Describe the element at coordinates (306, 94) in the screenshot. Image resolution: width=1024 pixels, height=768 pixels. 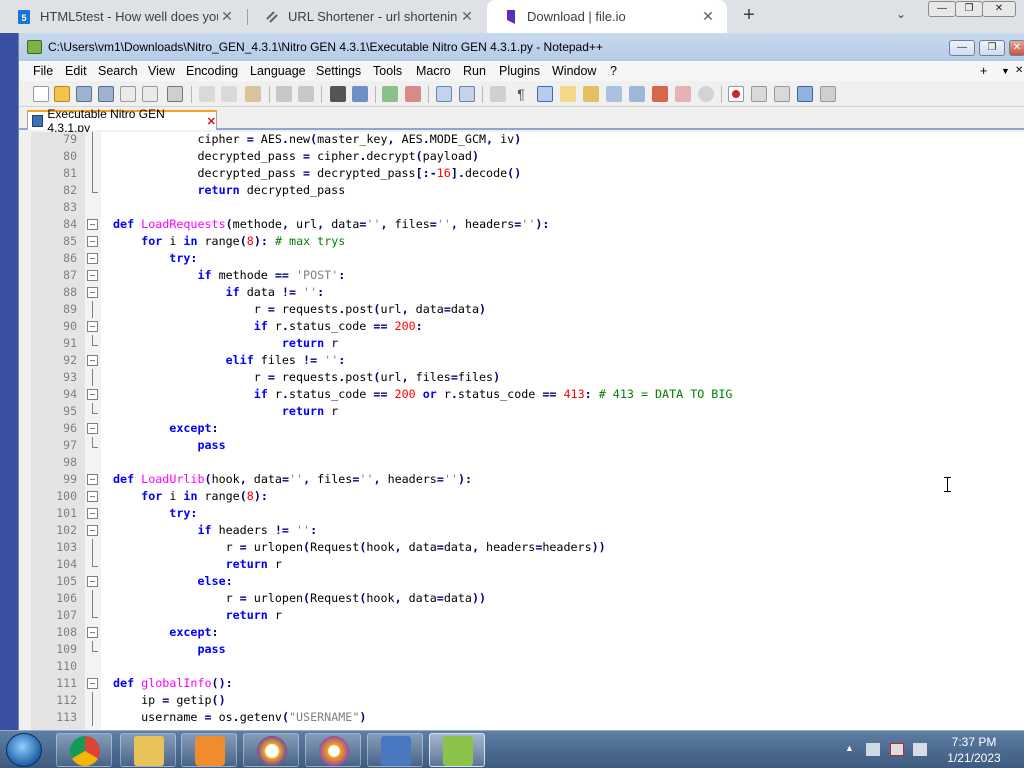
I see `redo-icon` at that location.